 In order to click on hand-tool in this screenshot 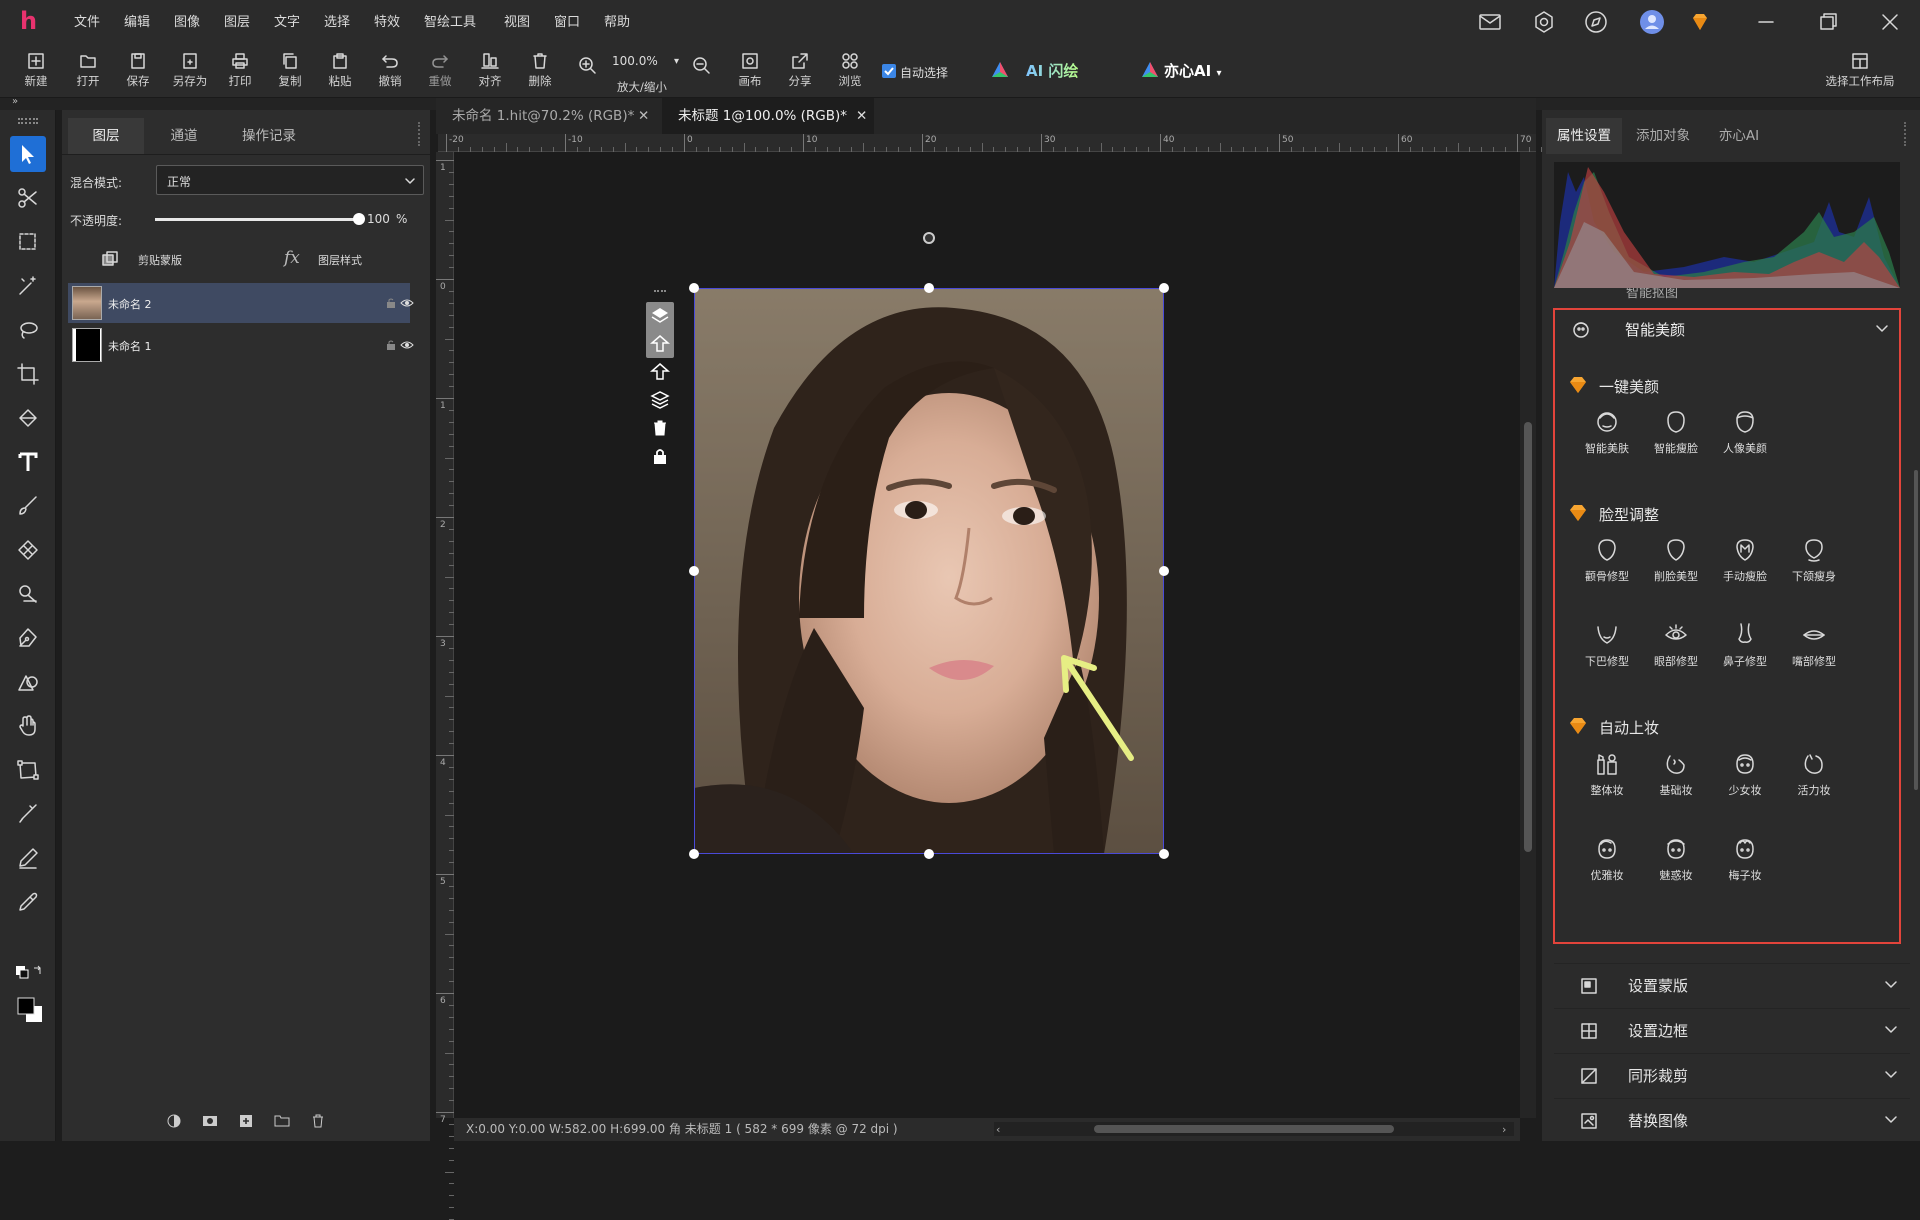, I will do `click(28, 726)`.